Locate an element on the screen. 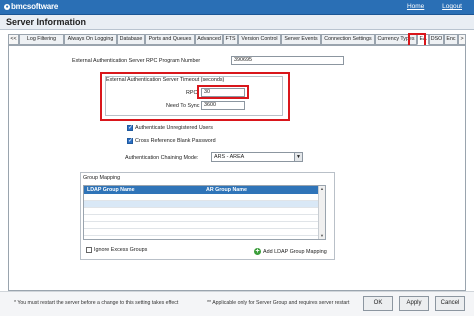  ignore-excess-label: Ignore Excess Groups is located at coordinates (121, 250).